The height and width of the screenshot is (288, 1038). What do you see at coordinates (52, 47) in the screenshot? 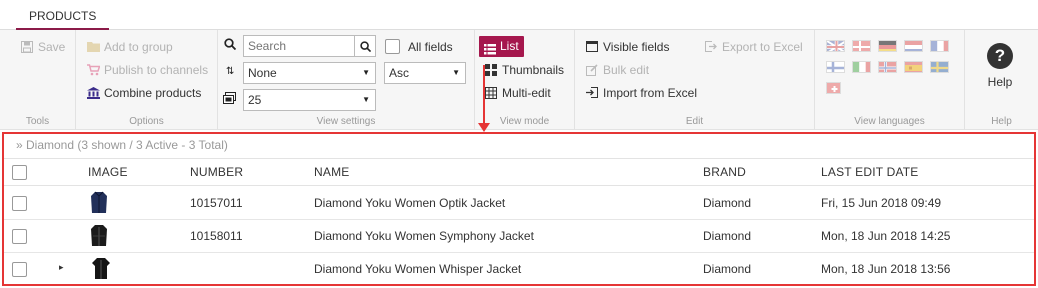
I see `save-label: Save` at bounding box center [52, 47].